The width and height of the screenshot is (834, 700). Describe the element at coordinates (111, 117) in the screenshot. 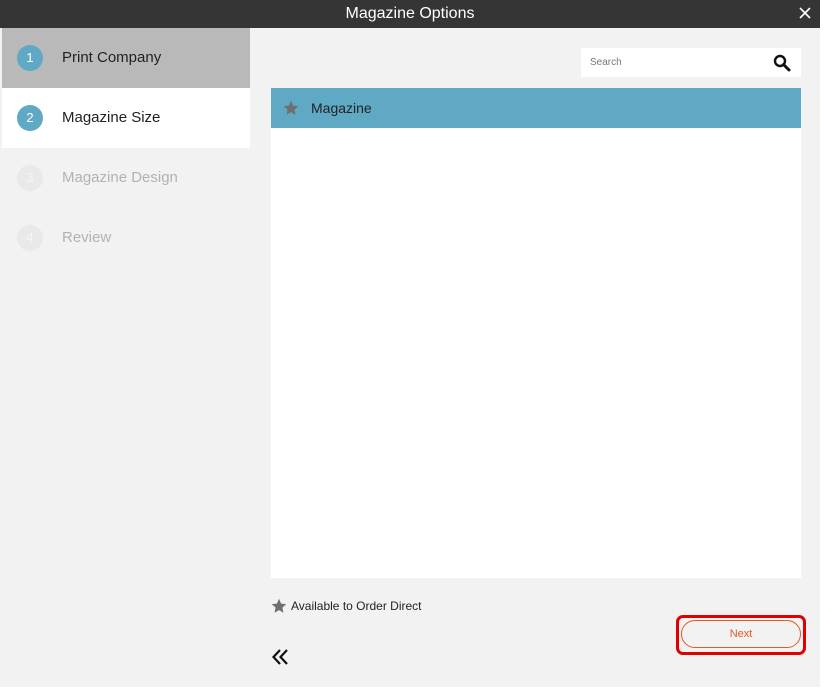

I see `step-label: Magazine Size` at that location.